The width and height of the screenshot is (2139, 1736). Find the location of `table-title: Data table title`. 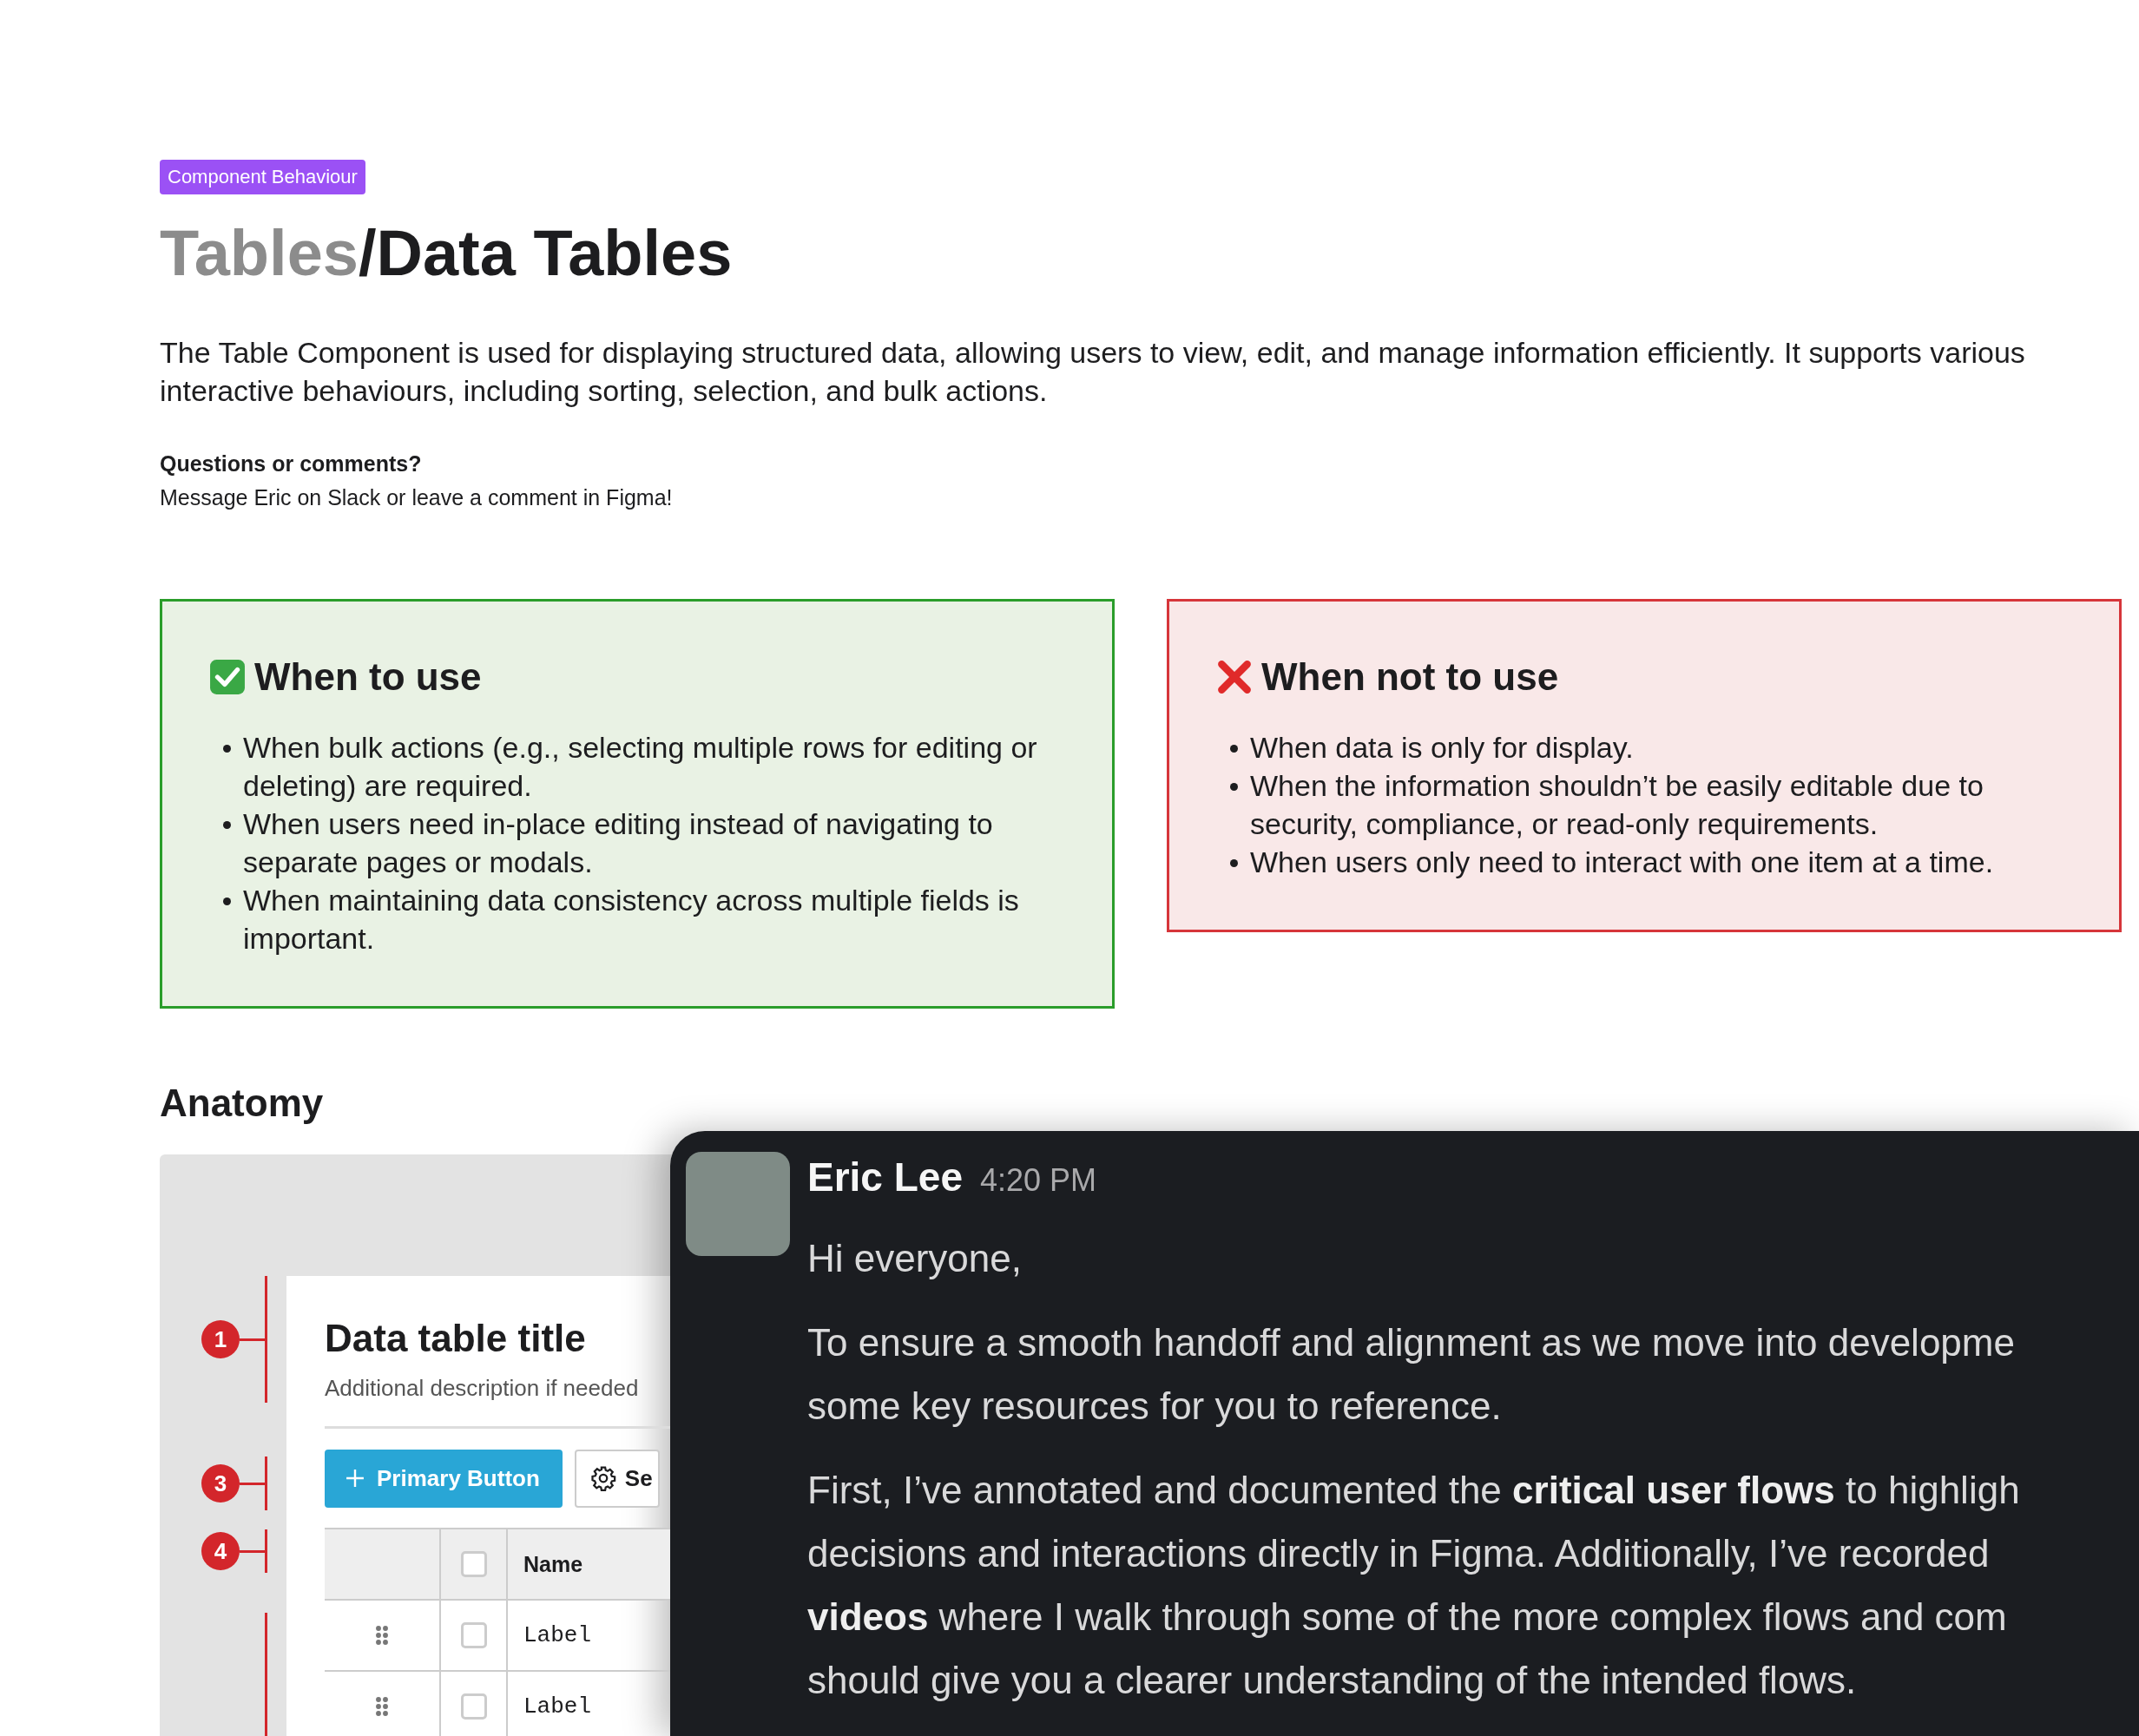

table-title: Data table title is located at coordinates (456, 1338).